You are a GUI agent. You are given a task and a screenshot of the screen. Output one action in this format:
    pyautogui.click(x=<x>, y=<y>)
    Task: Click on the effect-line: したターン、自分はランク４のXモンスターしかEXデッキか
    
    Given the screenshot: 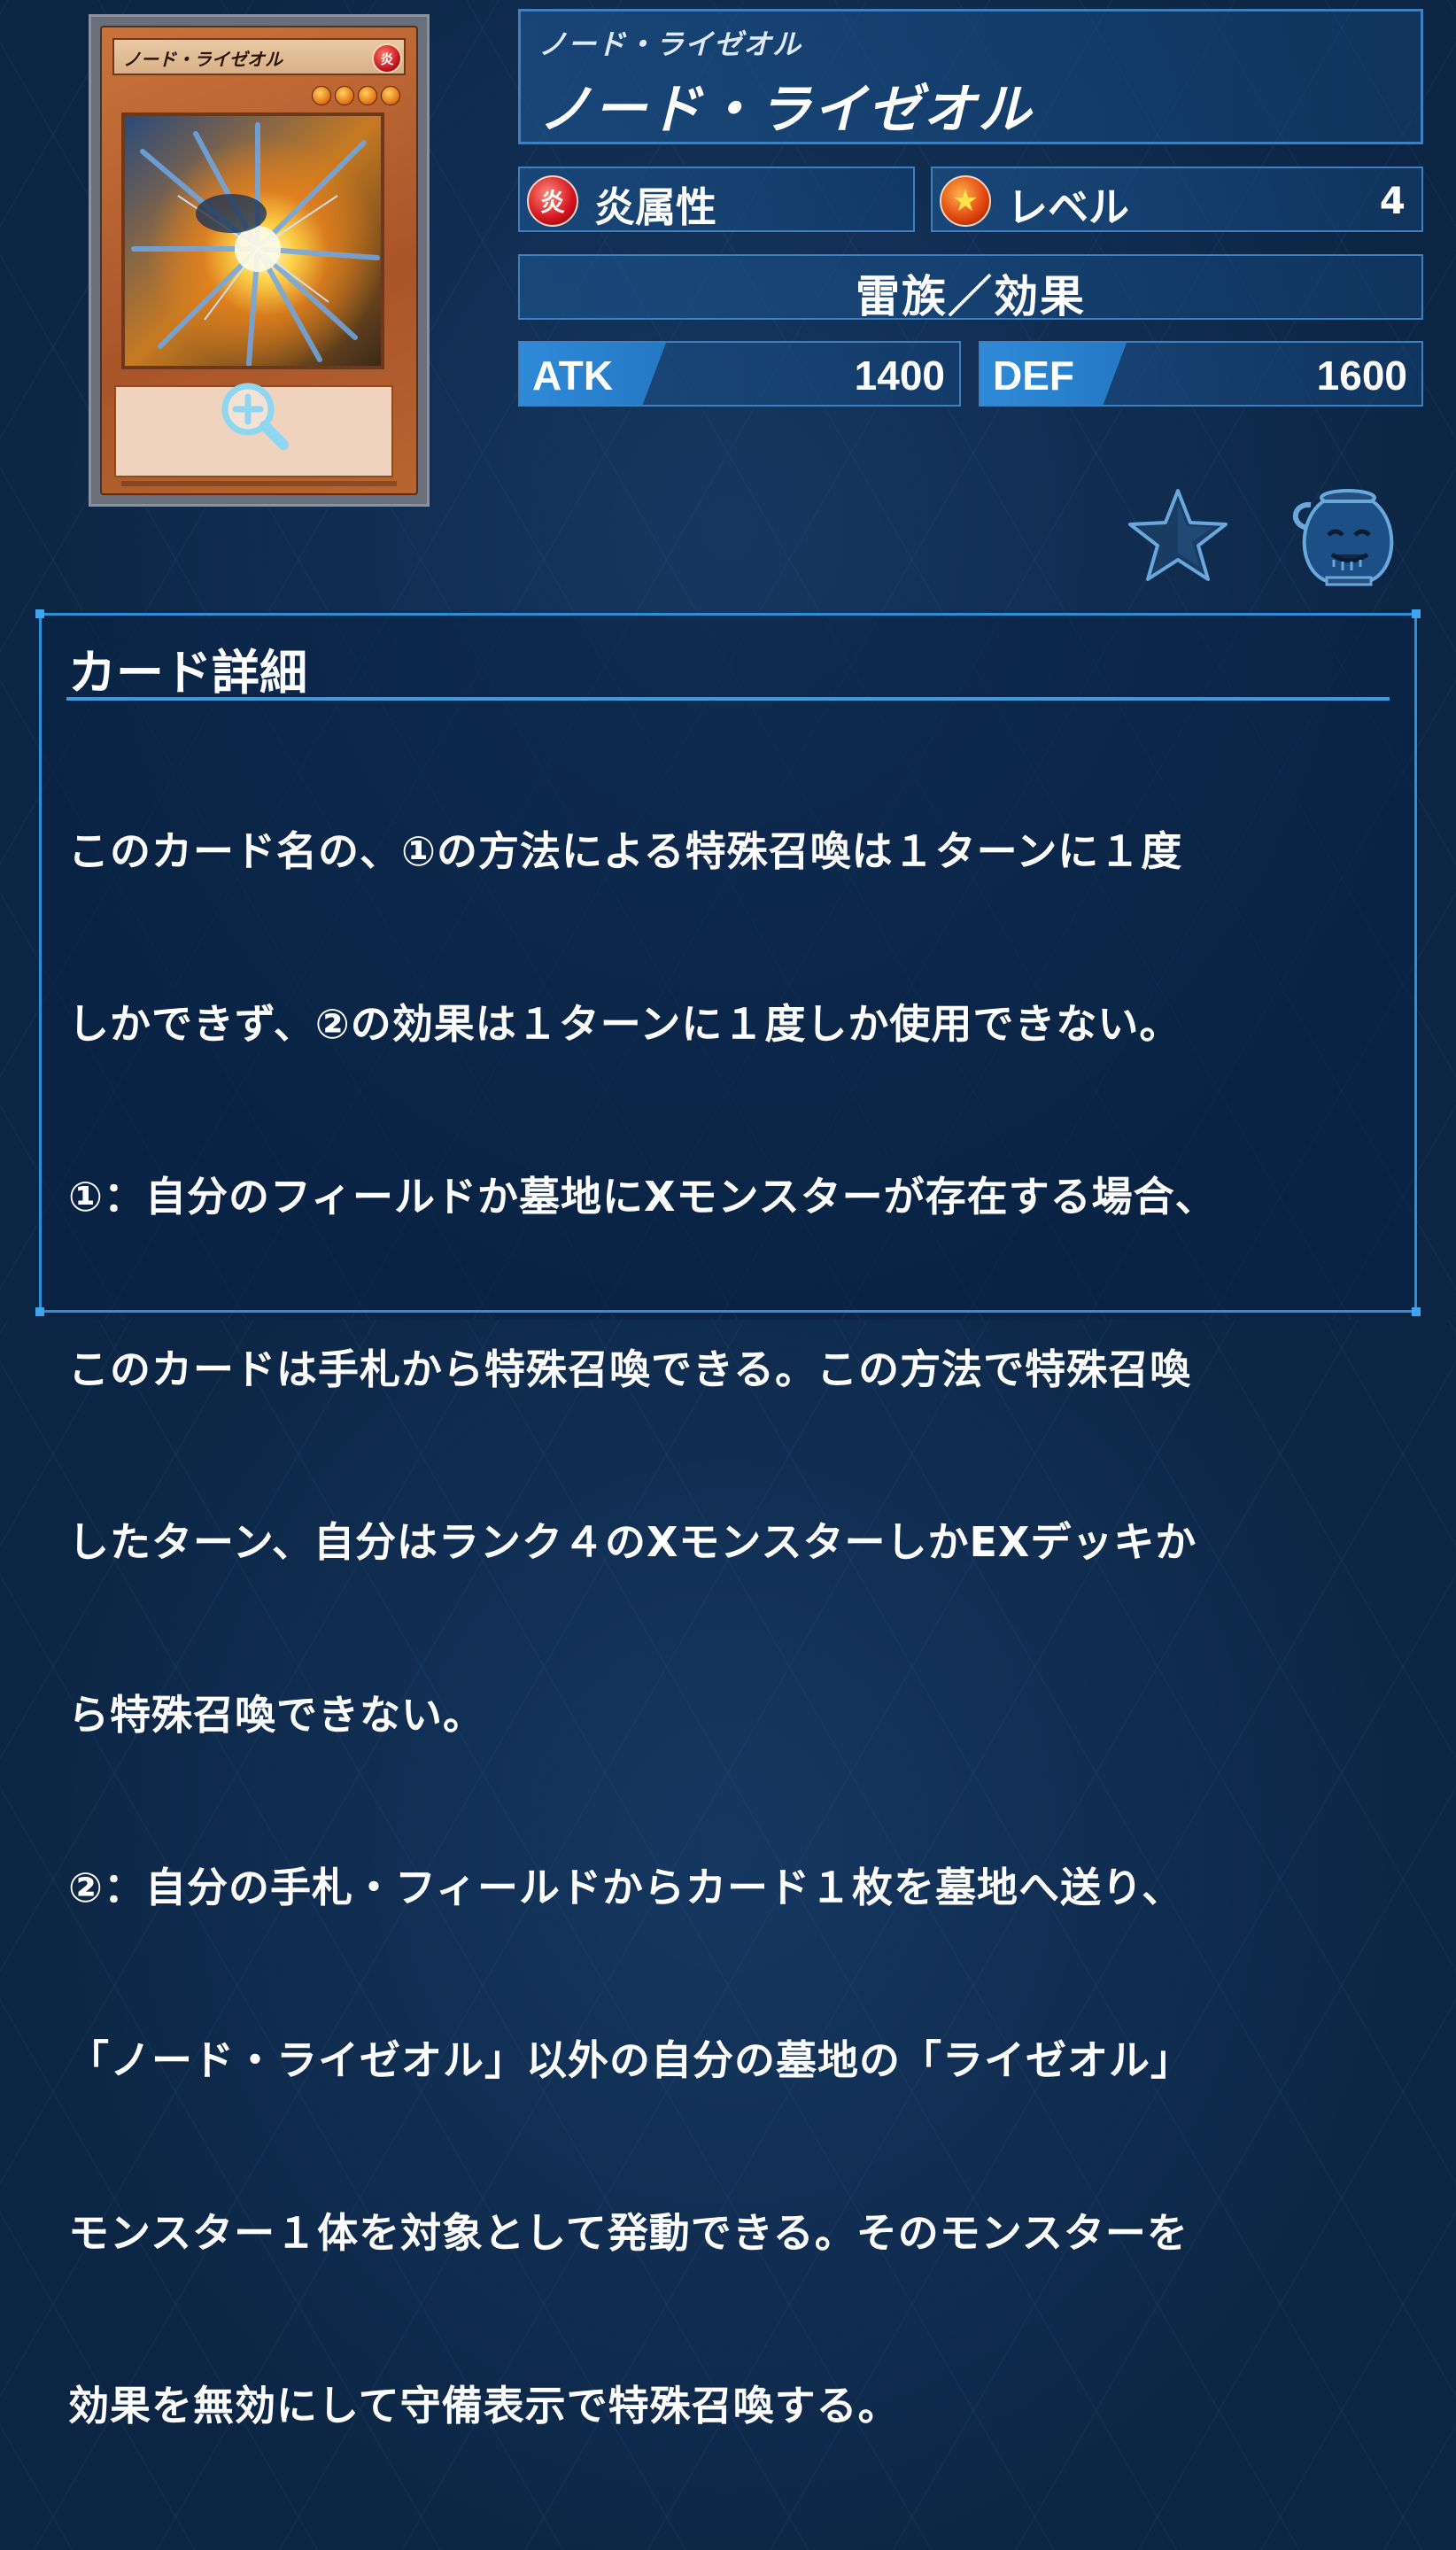 What is the action you would take?
    pyautogui.click(x=633, y=1542)
    